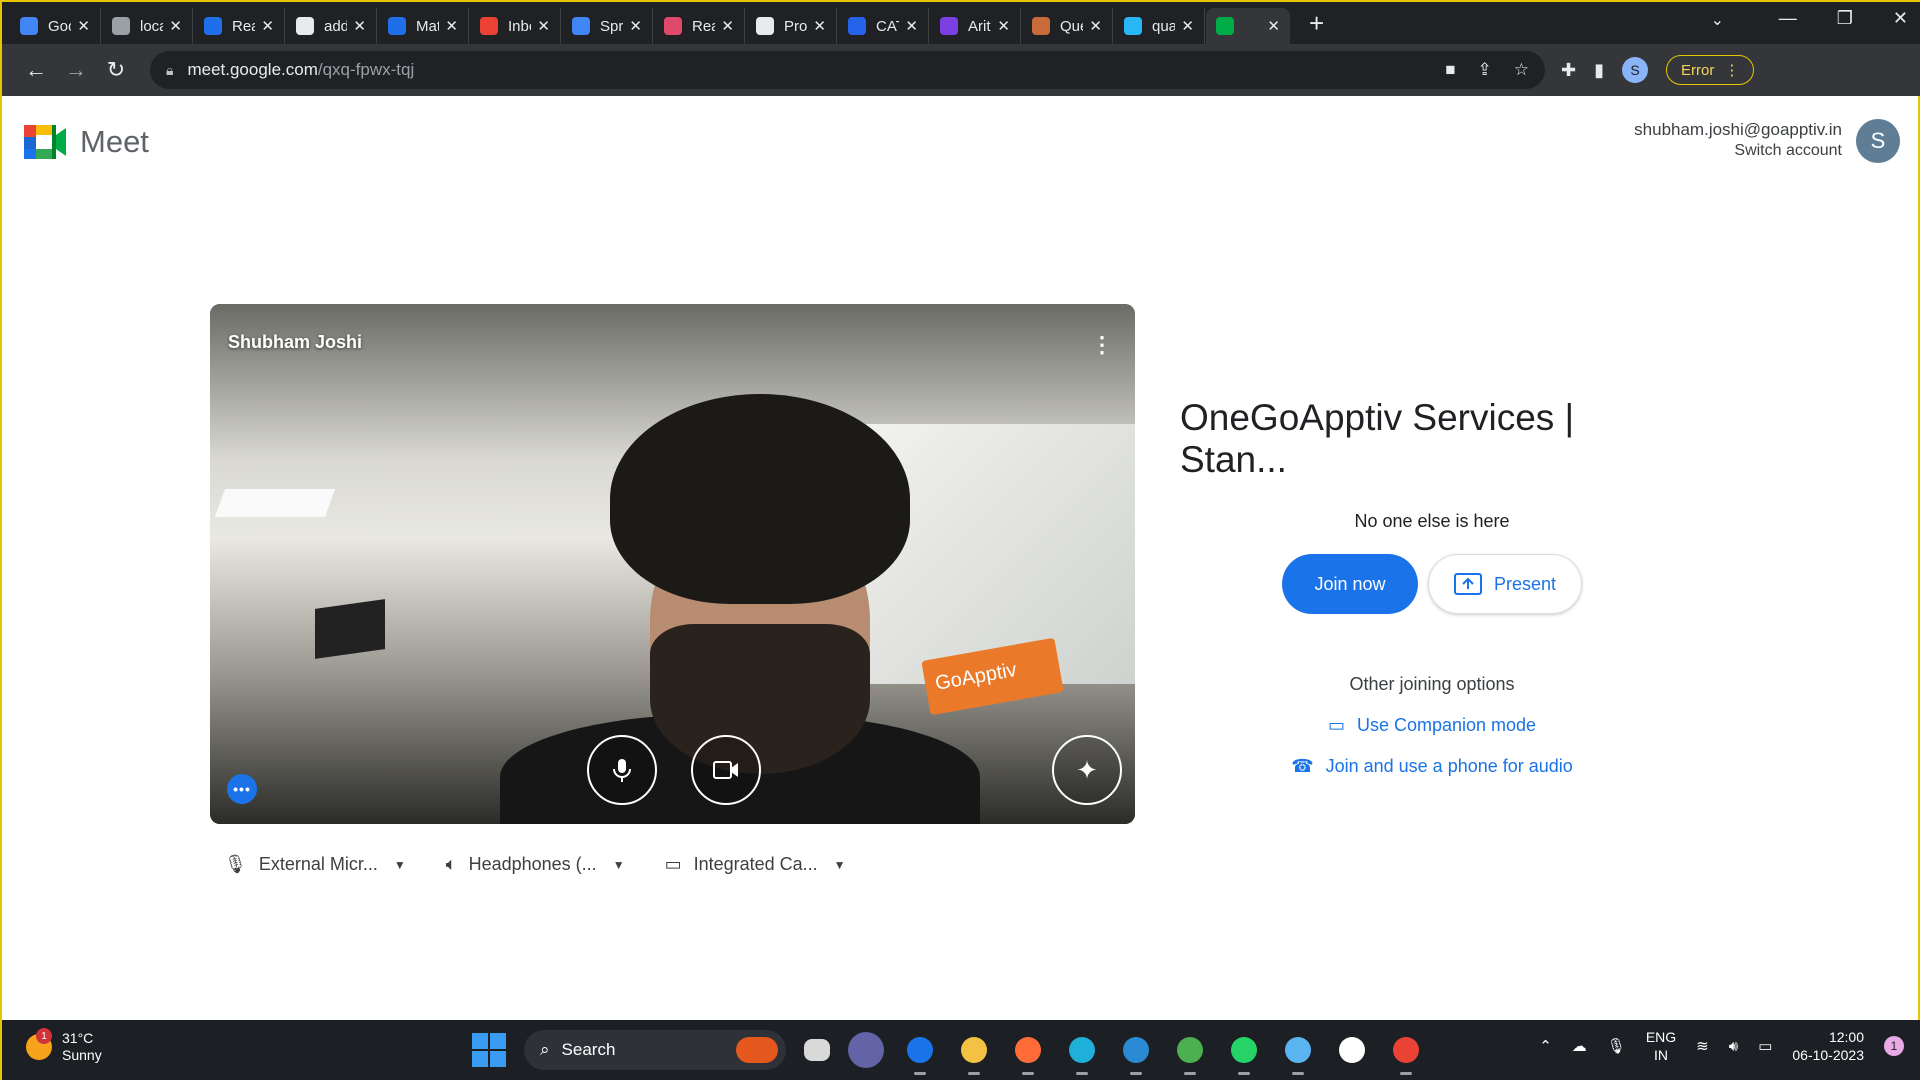 The image size is (1920, 1080). Describe the element at coordinates (1733, 1046) in the screenshot. I see `volume-icon: 🔊︎` at that location.